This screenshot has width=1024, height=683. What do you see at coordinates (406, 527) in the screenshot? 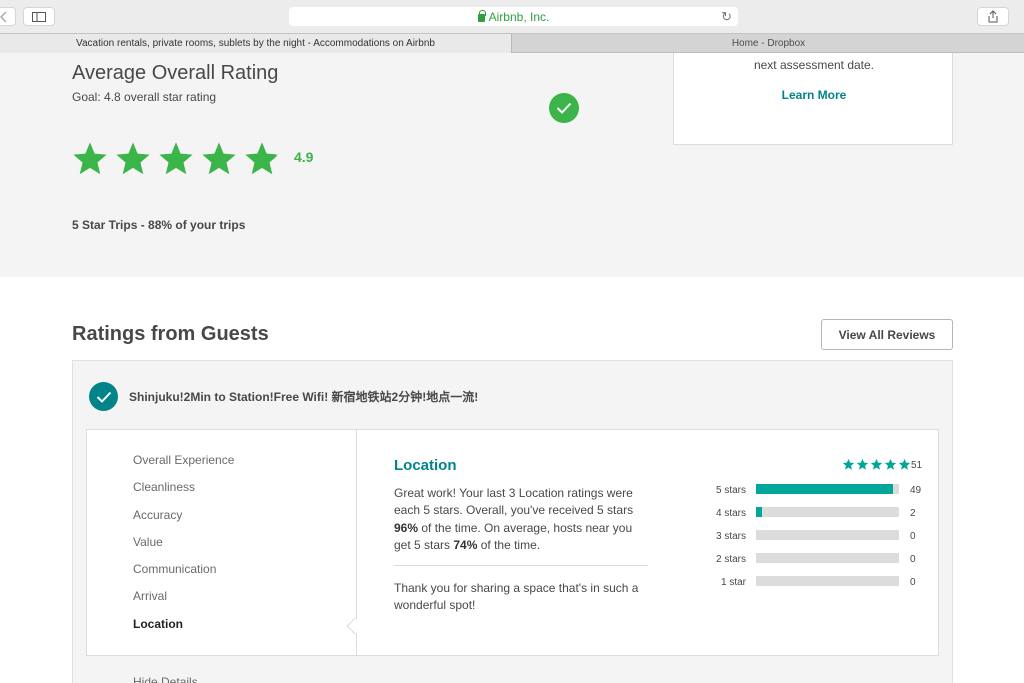
I see `summary-pct-you: 96%` at bounding box center [406, 527].